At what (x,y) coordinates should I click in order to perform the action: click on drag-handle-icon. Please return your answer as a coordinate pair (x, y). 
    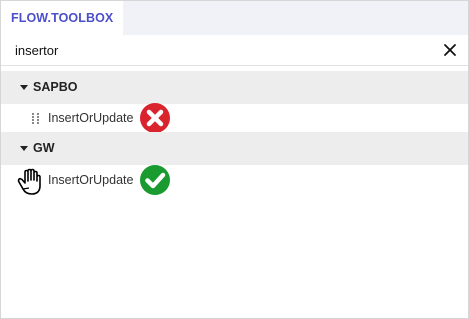
    Looking at the image, I should click on (36, 118).